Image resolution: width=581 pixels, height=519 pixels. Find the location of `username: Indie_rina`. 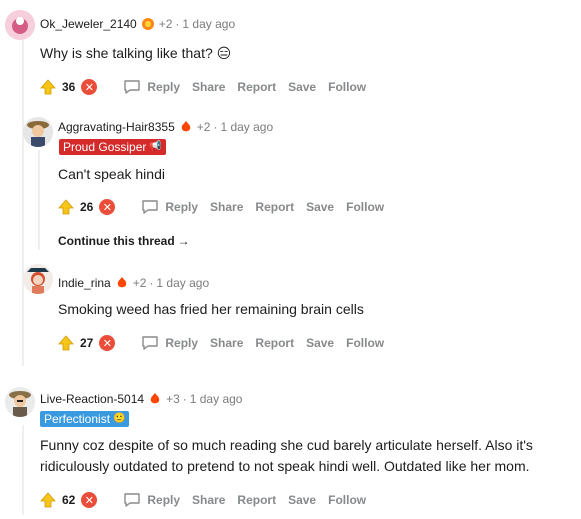

username: Indie_rina is located at coordinates (84, 283).